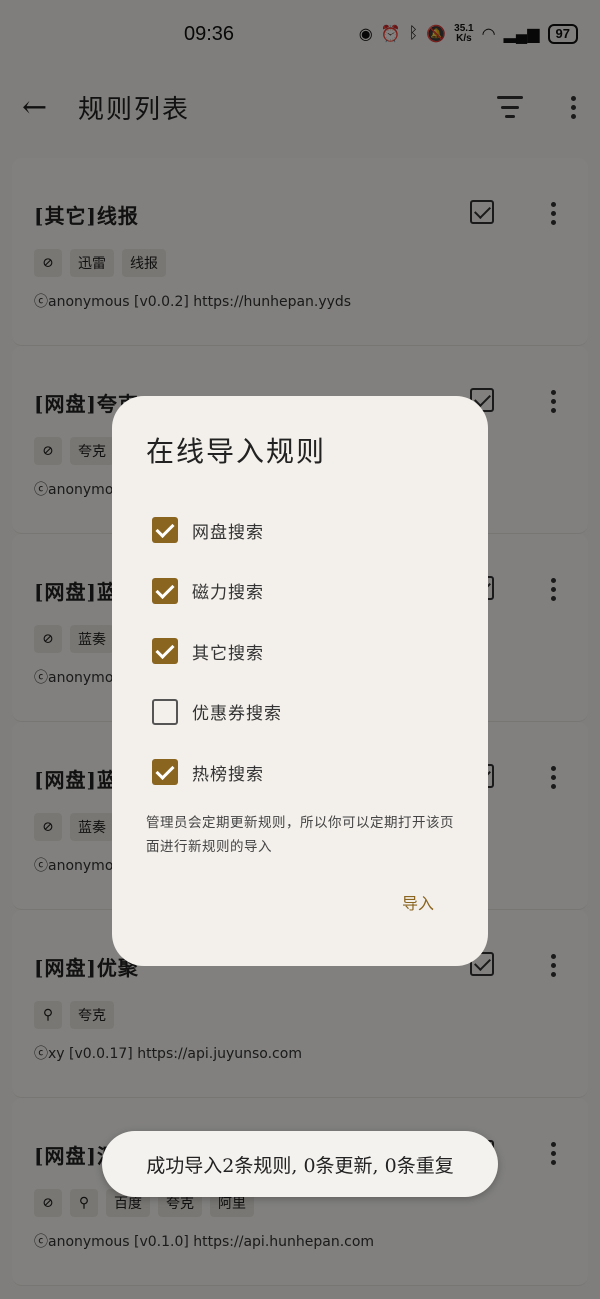 The height and width of the screenshot is (1299, 600). What do you see at coordinates (300, 651) in the screenshot?
I see `option-other-search: 其它搜索` at bounding box center [300, 651].